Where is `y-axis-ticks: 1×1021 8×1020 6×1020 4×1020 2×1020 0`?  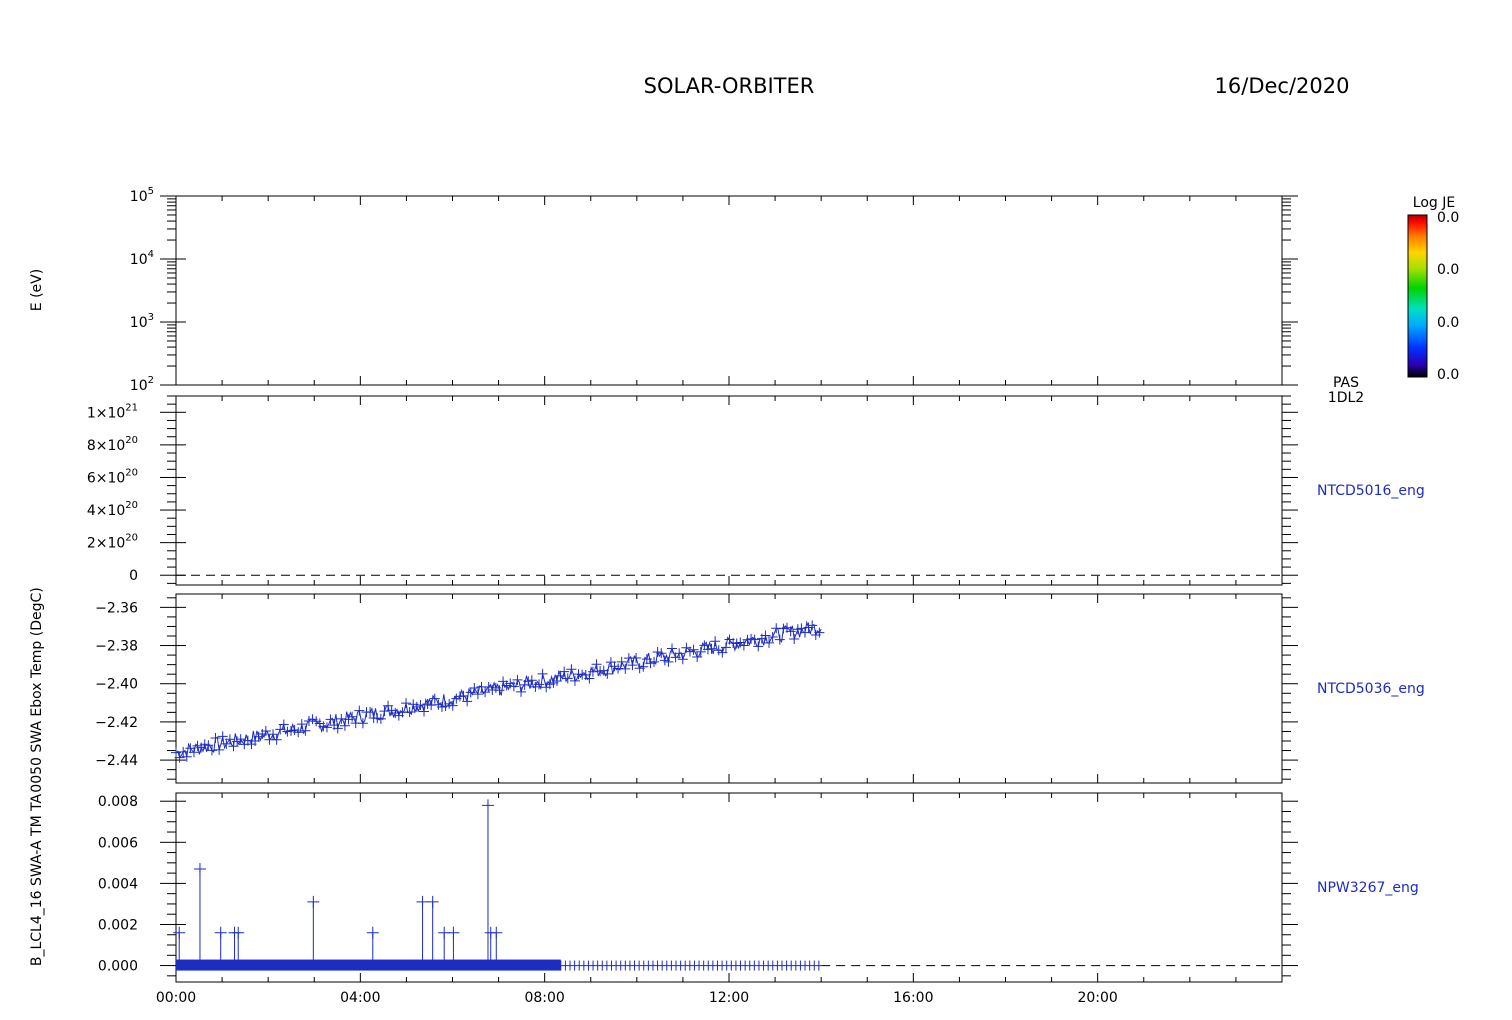
y-axis-ticks: 1×1021 8×1020 6×1020 4×1020 2×1020 0 is located at coordinates (692, 489).